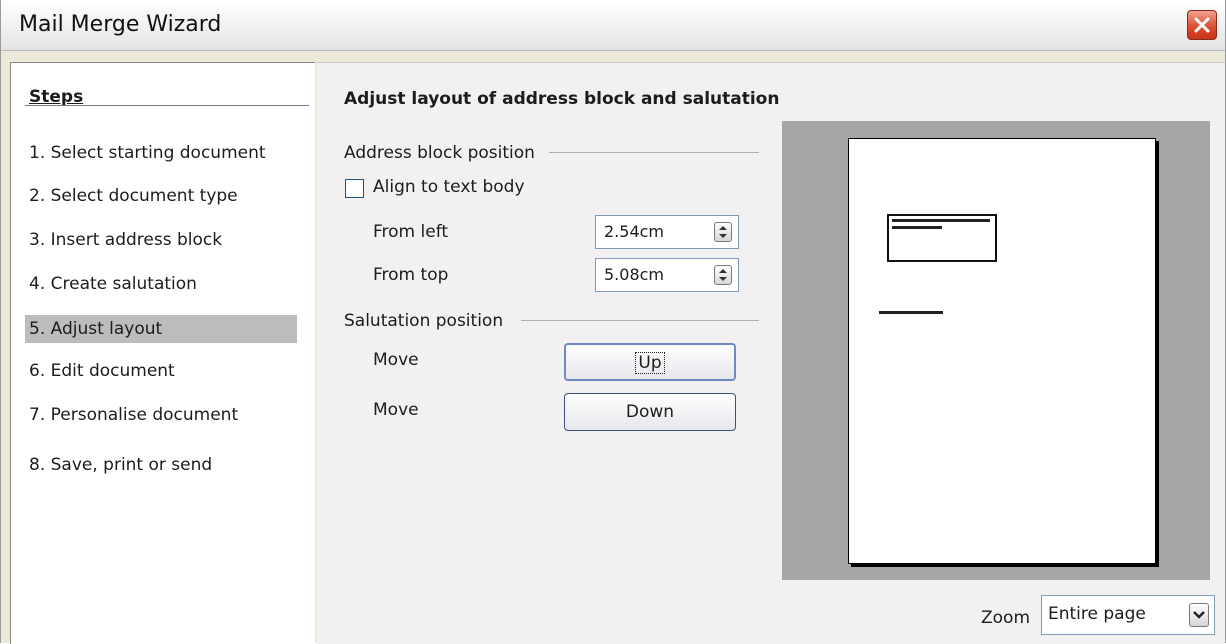  I want to click on align-to-text-body-checkbox, so click(354, 188).